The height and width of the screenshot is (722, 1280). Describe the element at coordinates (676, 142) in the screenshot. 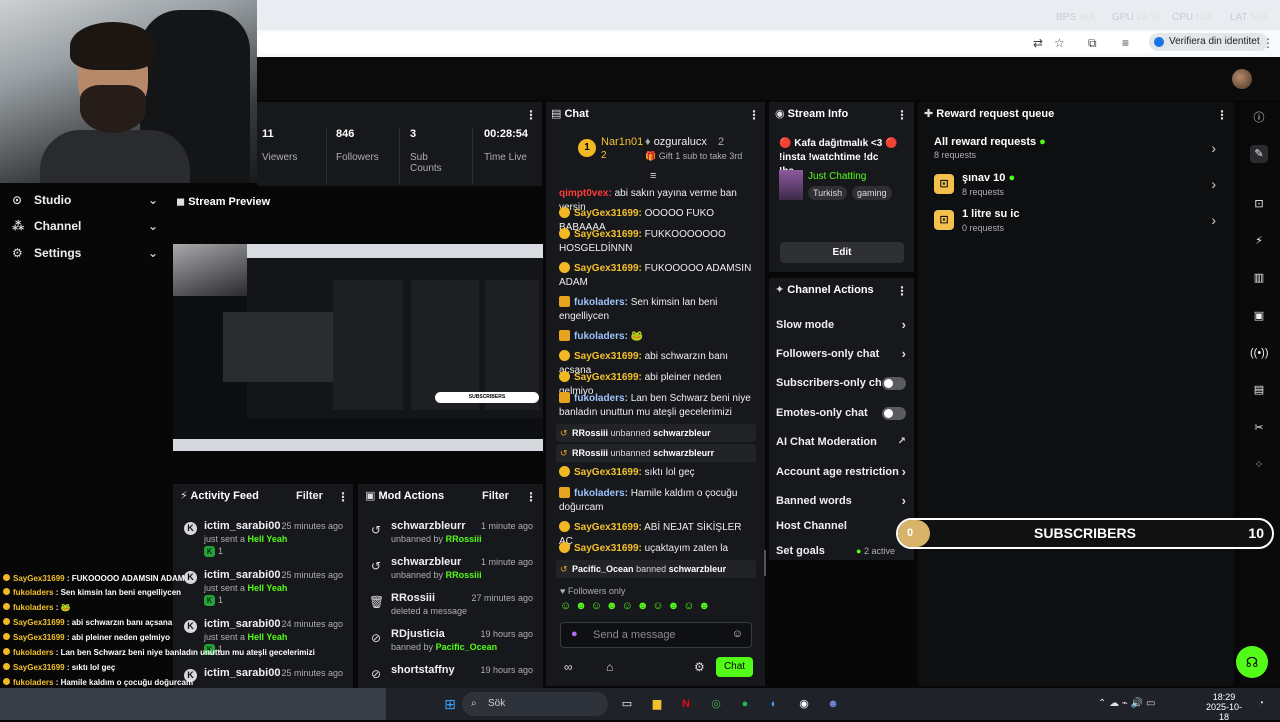

I see `second-gifter-name: ♦ ozguralucx` at that location.